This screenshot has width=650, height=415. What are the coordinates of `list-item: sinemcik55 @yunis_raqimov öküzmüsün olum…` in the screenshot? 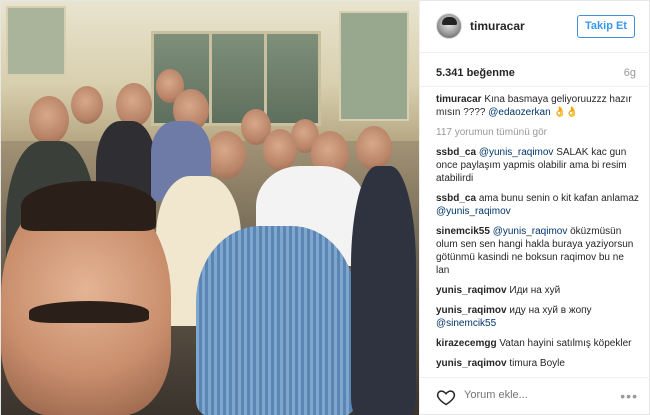 It's located at (538, 251).